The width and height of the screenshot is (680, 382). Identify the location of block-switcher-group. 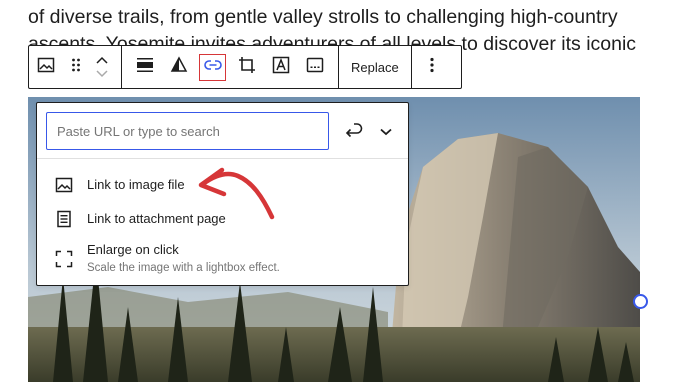
(75, 67).